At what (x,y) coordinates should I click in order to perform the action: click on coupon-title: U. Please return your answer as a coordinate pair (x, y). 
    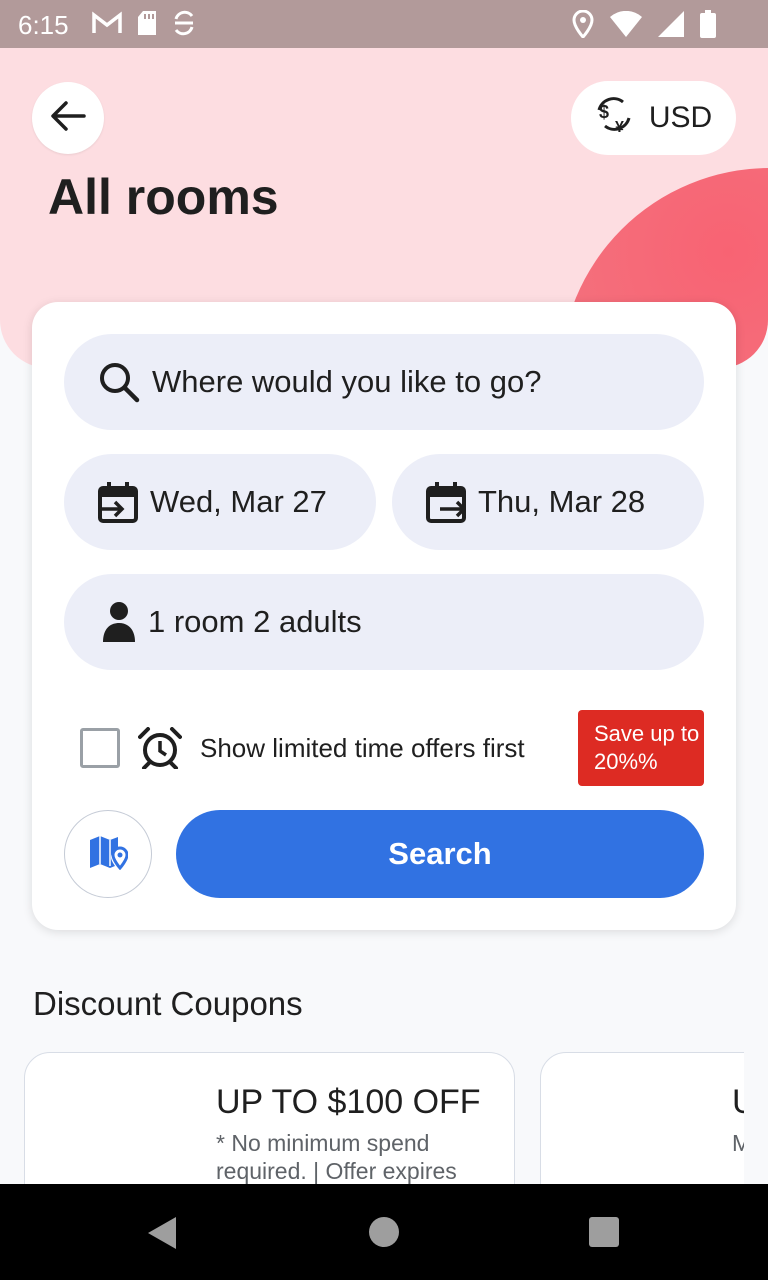
    Looking at the image, I should click on (738, 1102).